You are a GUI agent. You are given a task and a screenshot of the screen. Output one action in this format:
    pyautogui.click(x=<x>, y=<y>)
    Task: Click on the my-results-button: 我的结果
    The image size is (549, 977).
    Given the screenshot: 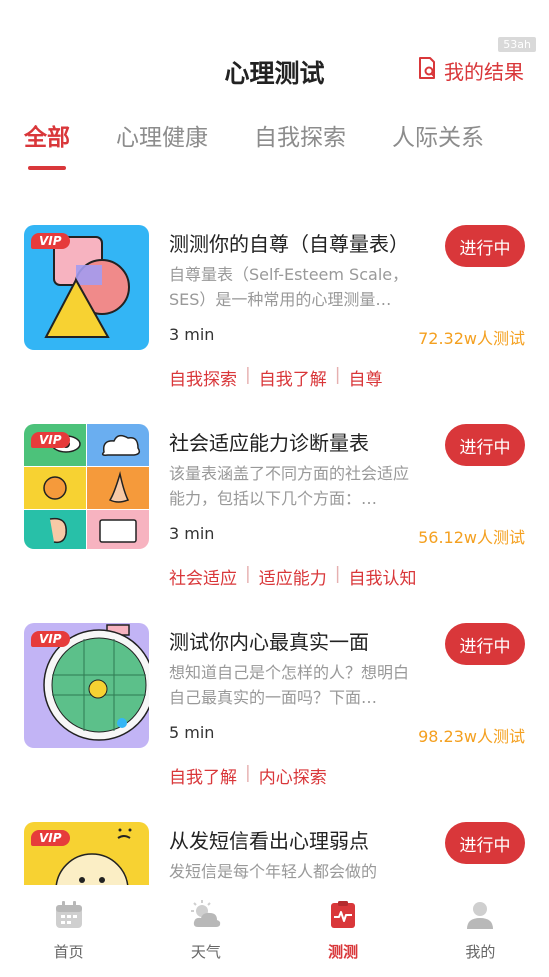 What is the action you would take?
    pyautogui.click(x=471, y=70)
    